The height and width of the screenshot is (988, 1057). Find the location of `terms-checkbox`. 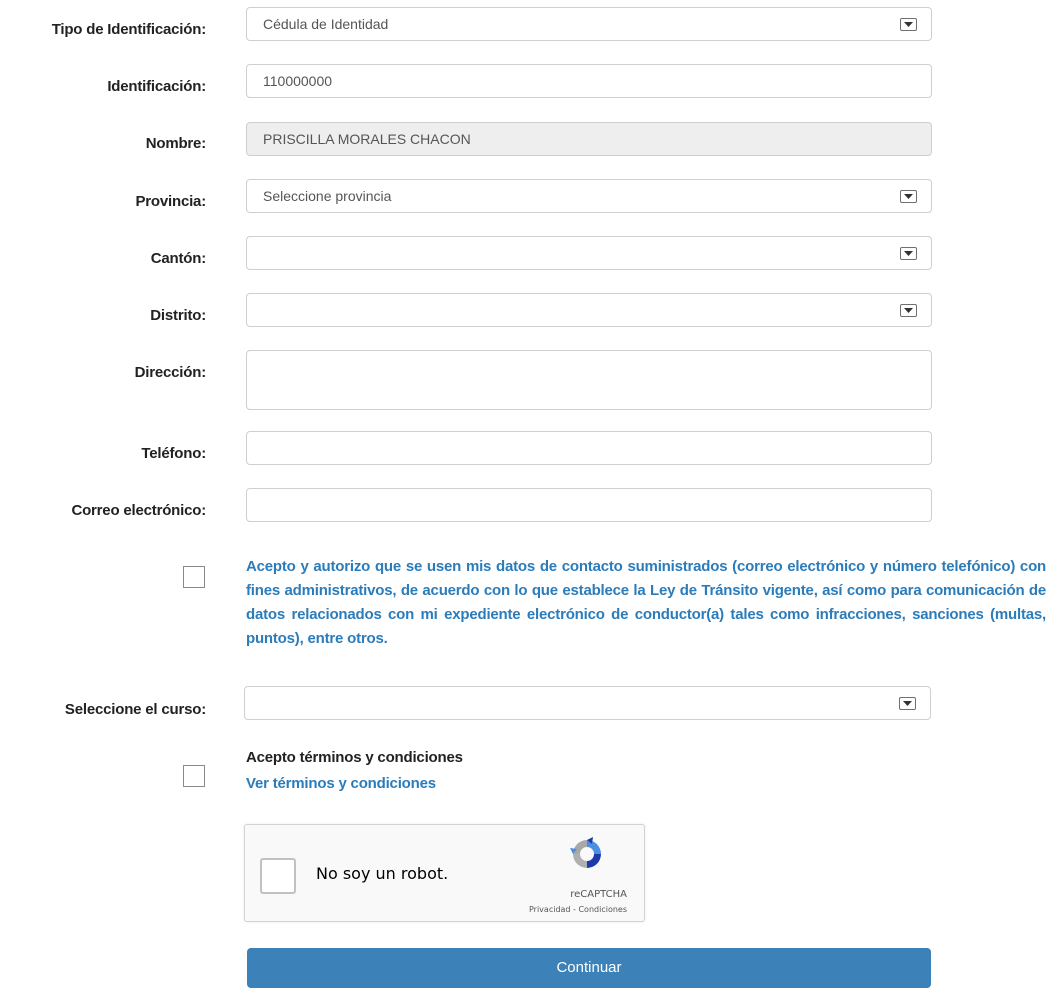

terms-checkbox is located at coordinates (194, 776).